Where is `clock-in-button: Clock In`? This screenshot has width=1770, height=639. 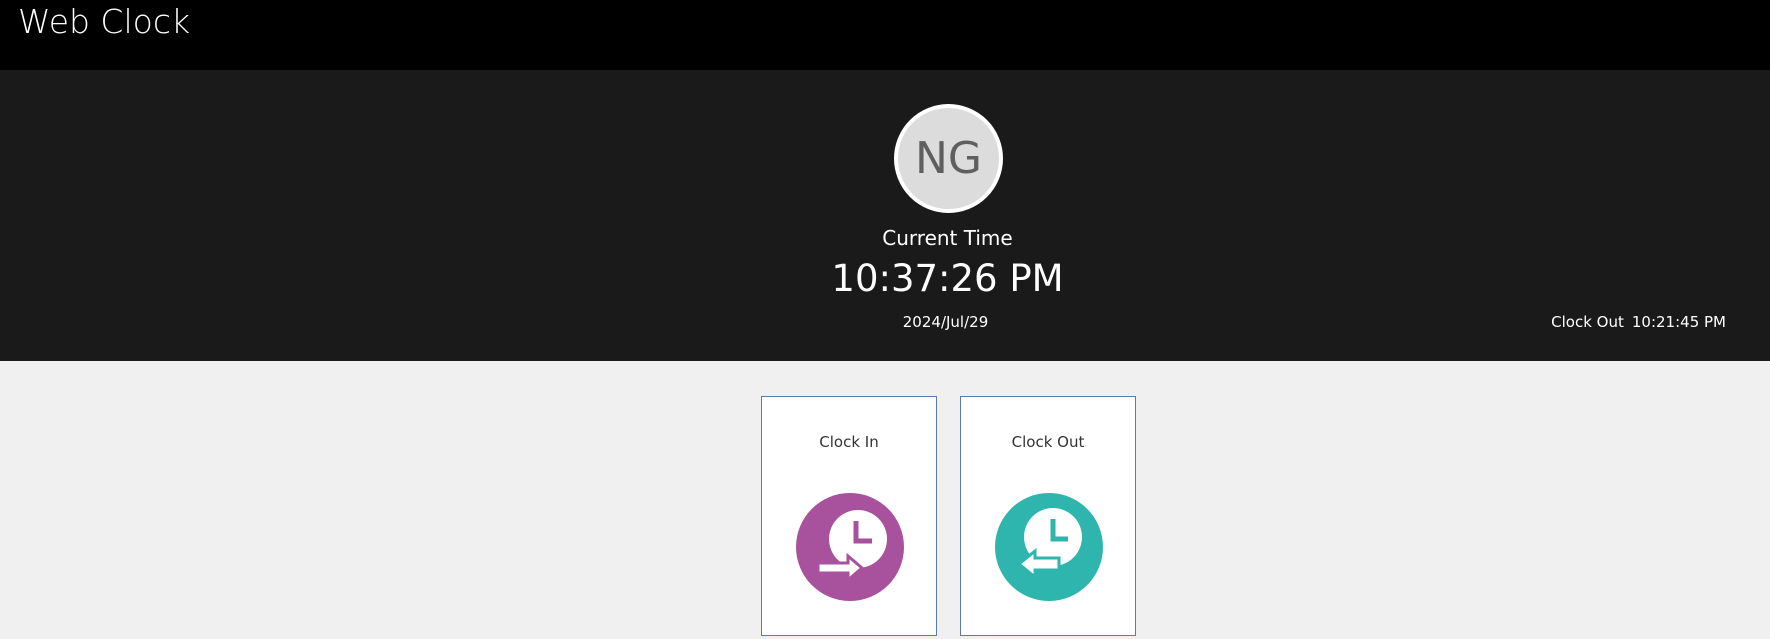 clock-in-button: Clock In is located at coordinates (849, 516).